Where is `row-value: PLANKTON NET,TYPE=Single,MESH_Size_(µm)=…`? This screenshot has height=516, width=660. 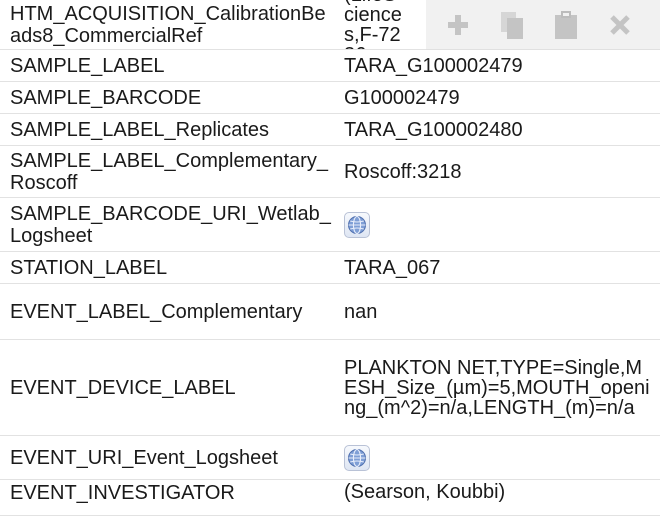
row-value: PLANKTON NET,TYPE=Single,MESH_Size_(µm)=… is located at coordinates (497, 387).